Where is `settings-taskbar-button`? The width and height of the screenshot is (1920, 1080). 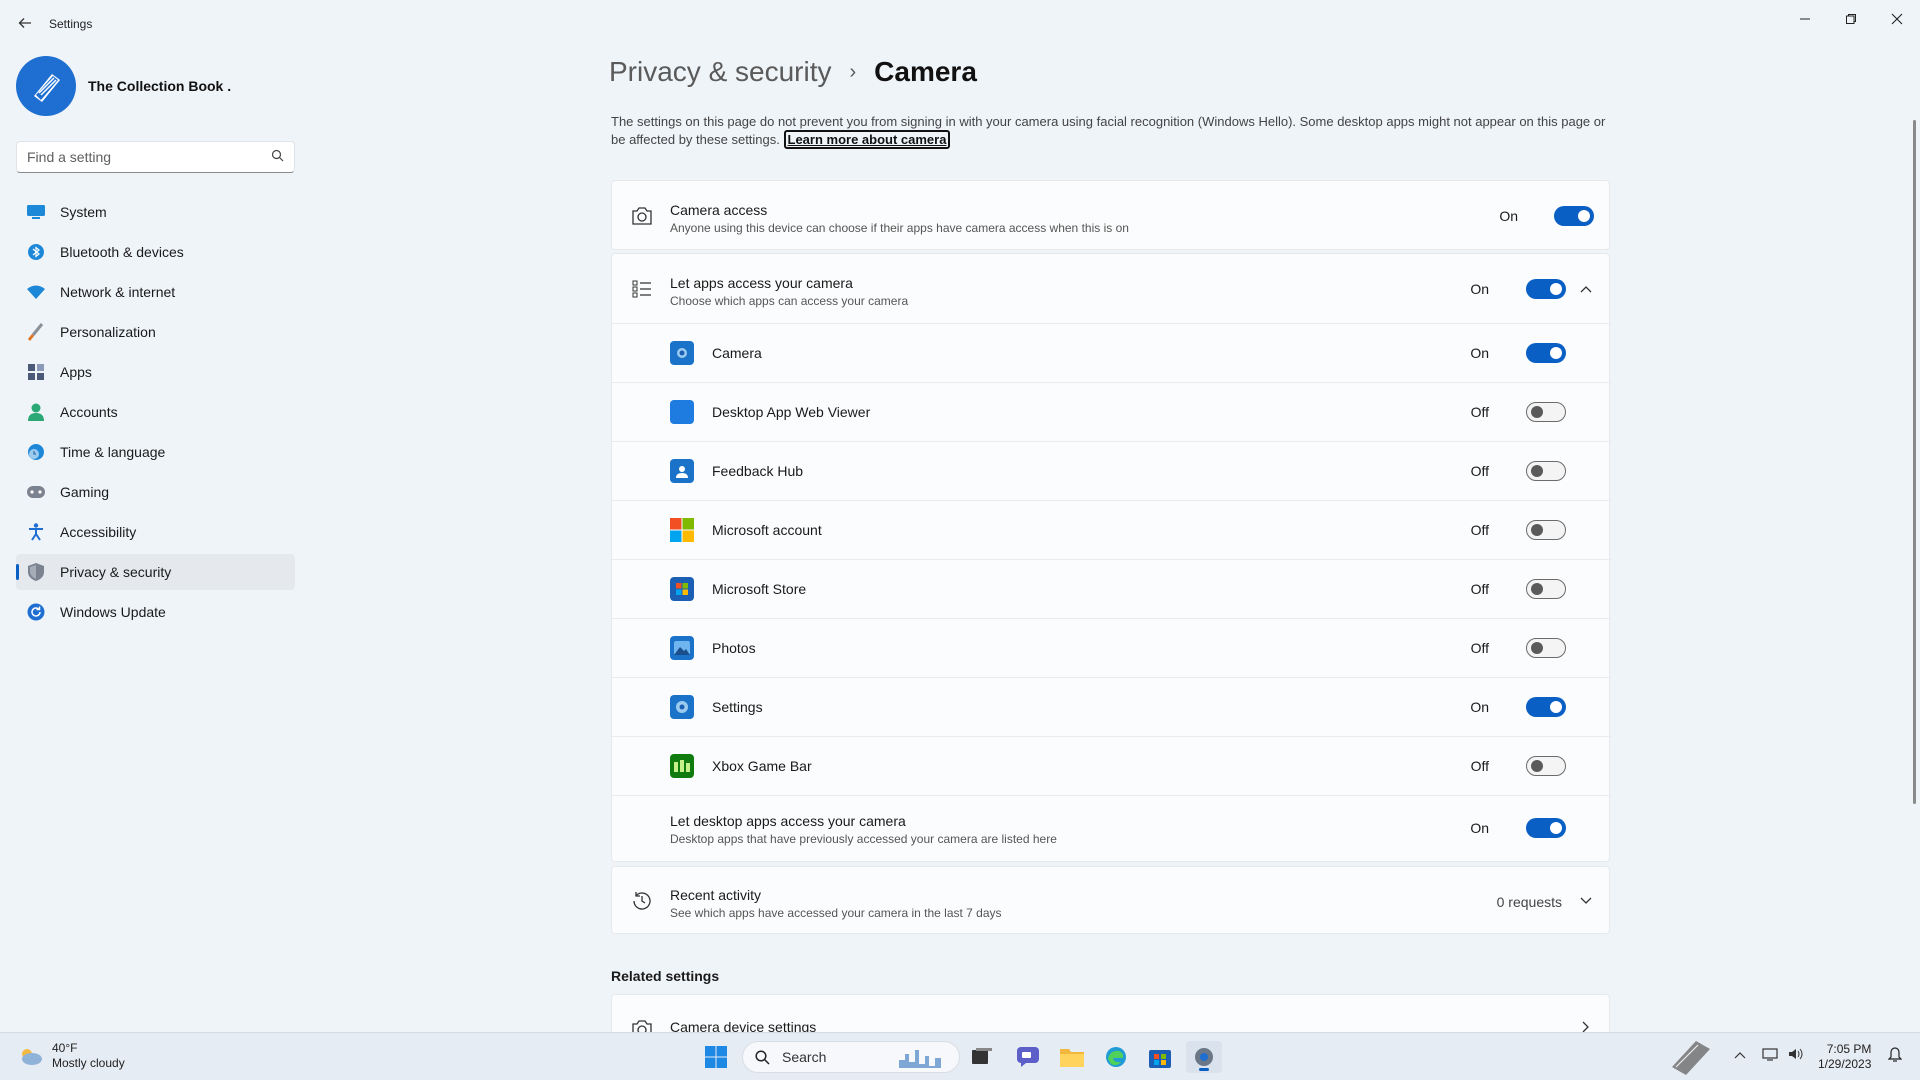 settings-taskbar-button is located at coordinates (1204, 1057).